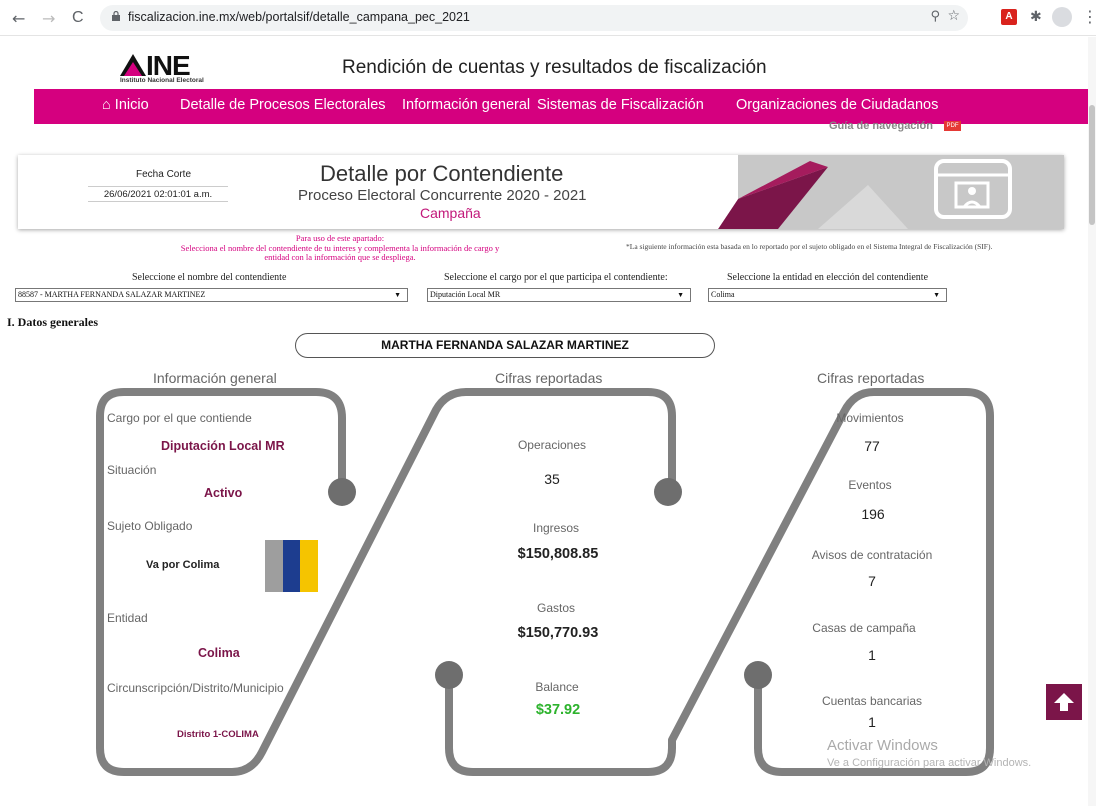 The width and height of the screenshot is (1096, 806). What do you see at coordinates (127, 618) in the screenshot?
I see `entidad-label: Entidad` at bounding box center [127, 618].